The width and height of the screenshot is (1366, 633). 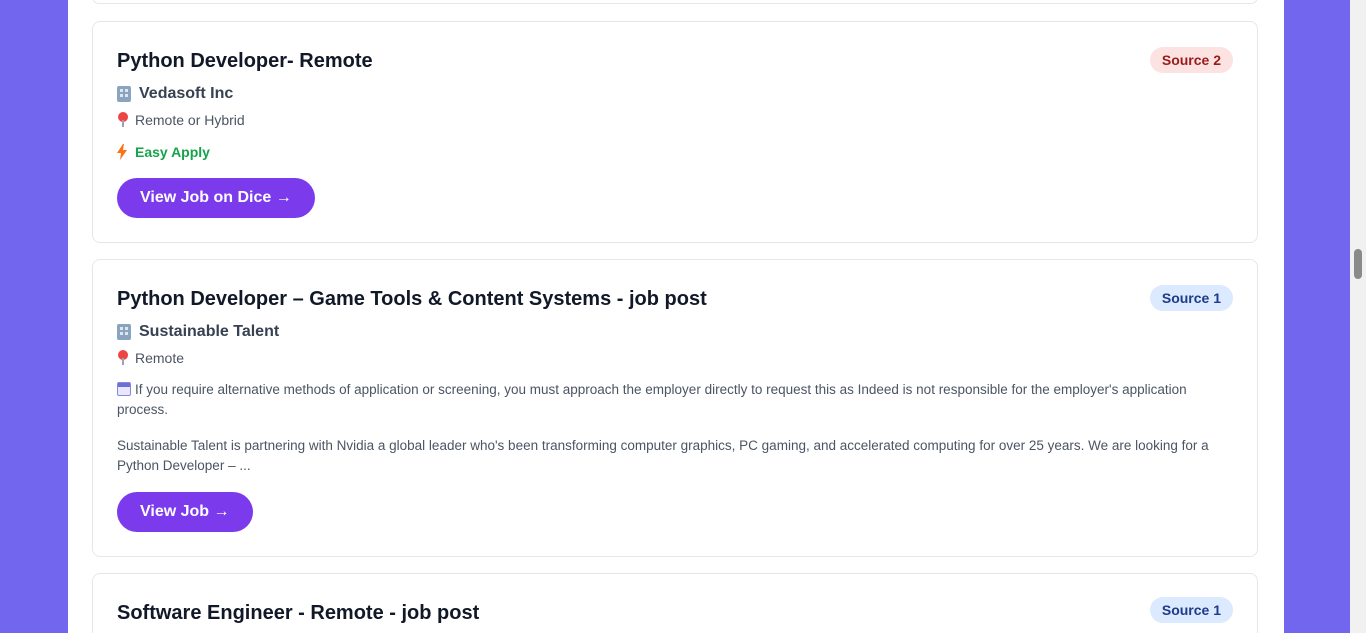 I want to click on company-name: Vedasoft Inc, so click(x=186, y=93).